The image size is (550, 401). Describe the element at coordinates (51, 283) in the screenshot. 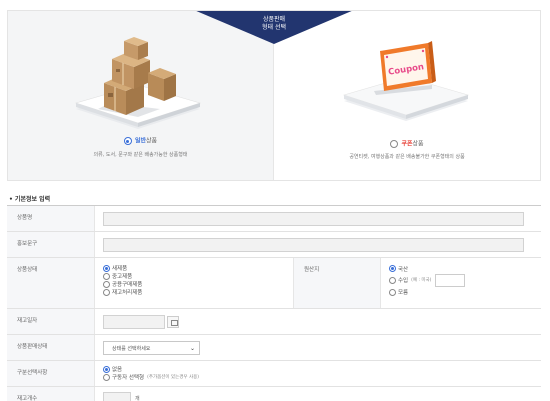

I see `product-state-label: 상품상태` at that location.